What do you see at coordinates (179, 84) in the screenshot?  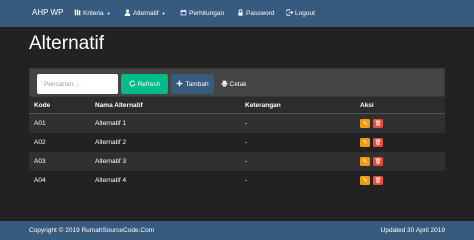 I see `plus-icon` at bounding box center [179, 84].